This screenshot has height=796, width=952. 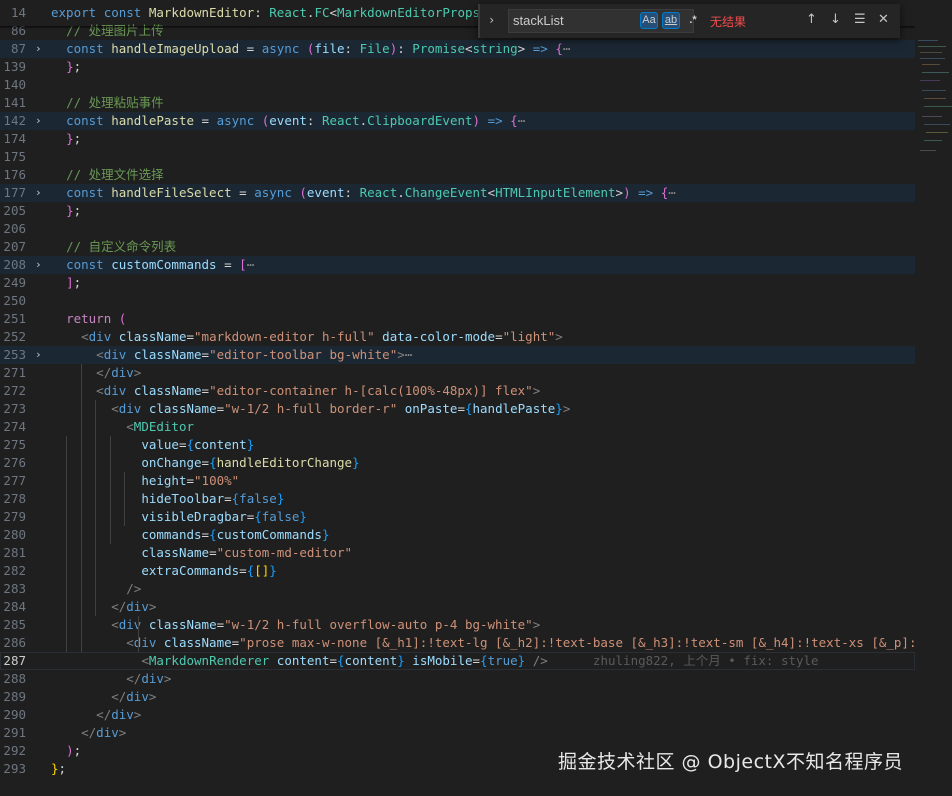 What do you see at coordinates (491, 20) in the screenshot?
I see `toggle-replace-chevron-icon: ›` at bounding box center [491, 20].